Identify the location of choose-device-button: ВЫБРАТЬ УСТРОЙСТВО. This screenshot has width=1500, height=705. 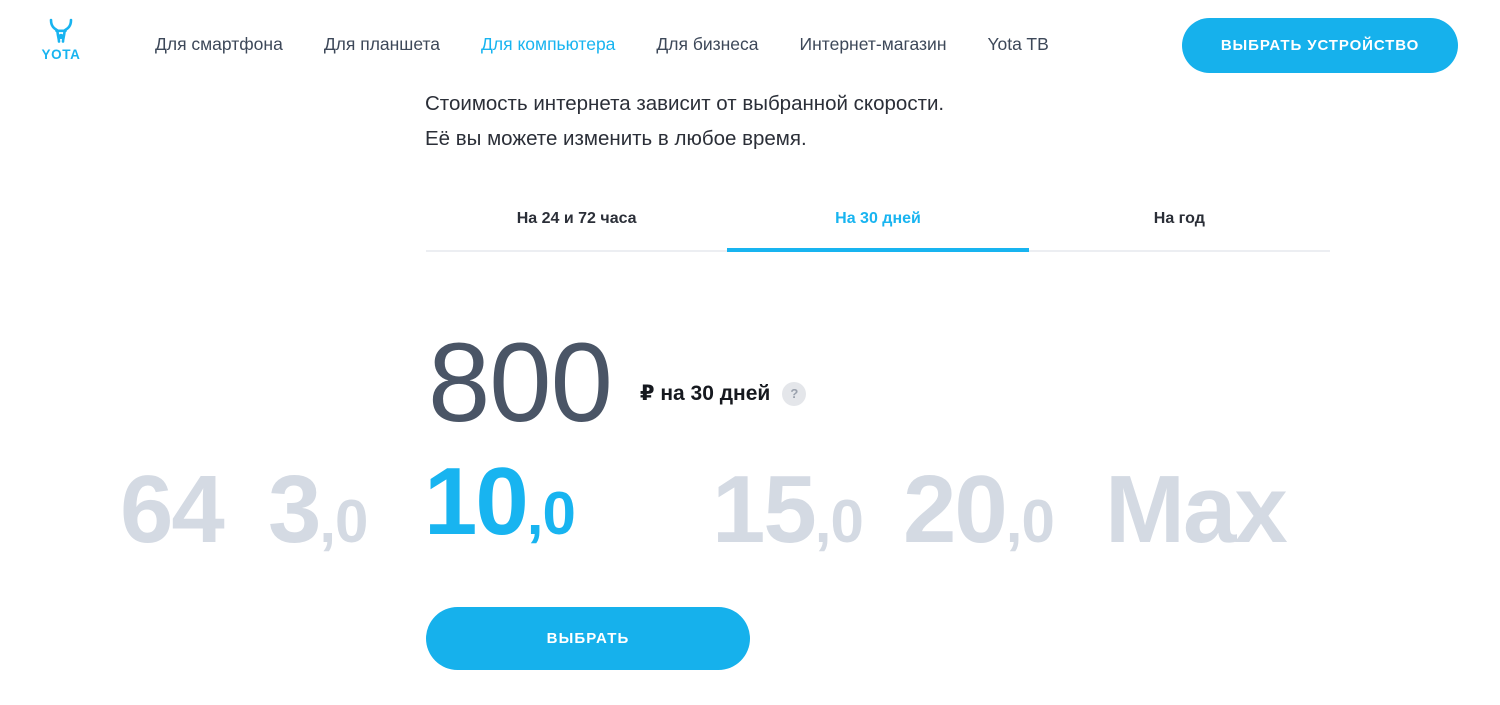
(1320, 45).